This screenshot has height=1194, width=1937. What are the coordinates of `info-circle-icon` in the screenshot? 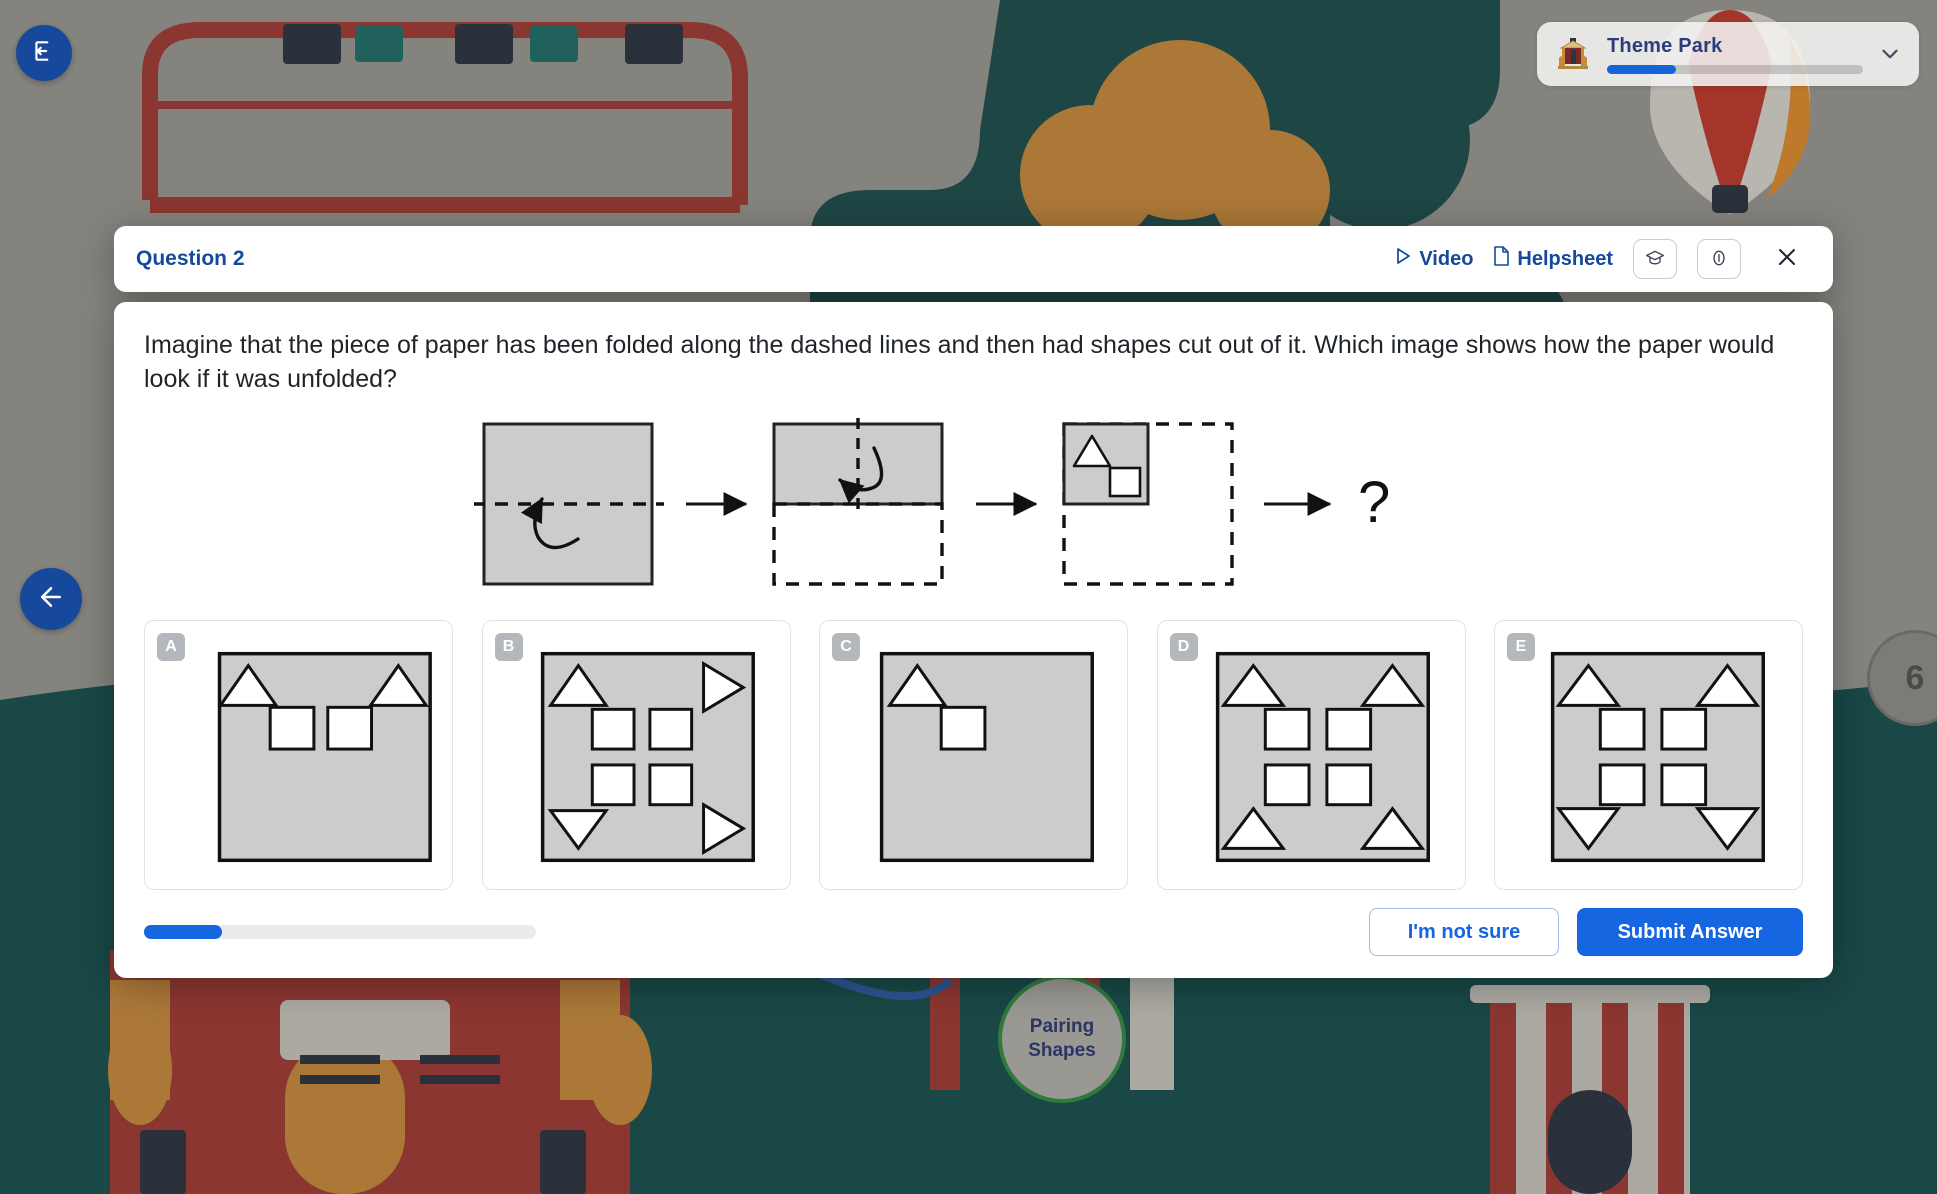 It's located at (1719, 259).